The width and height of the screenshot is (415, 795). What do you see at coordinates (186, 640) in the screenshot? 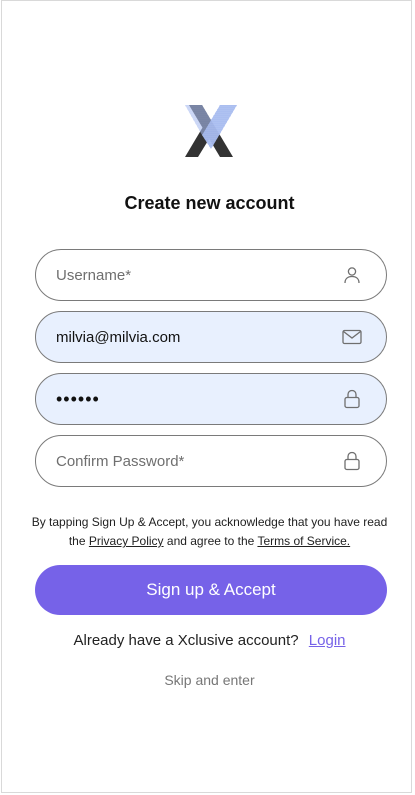
I see `login-prompt-text: Already have a Xclusive account?` at bounding box center [186, 640].